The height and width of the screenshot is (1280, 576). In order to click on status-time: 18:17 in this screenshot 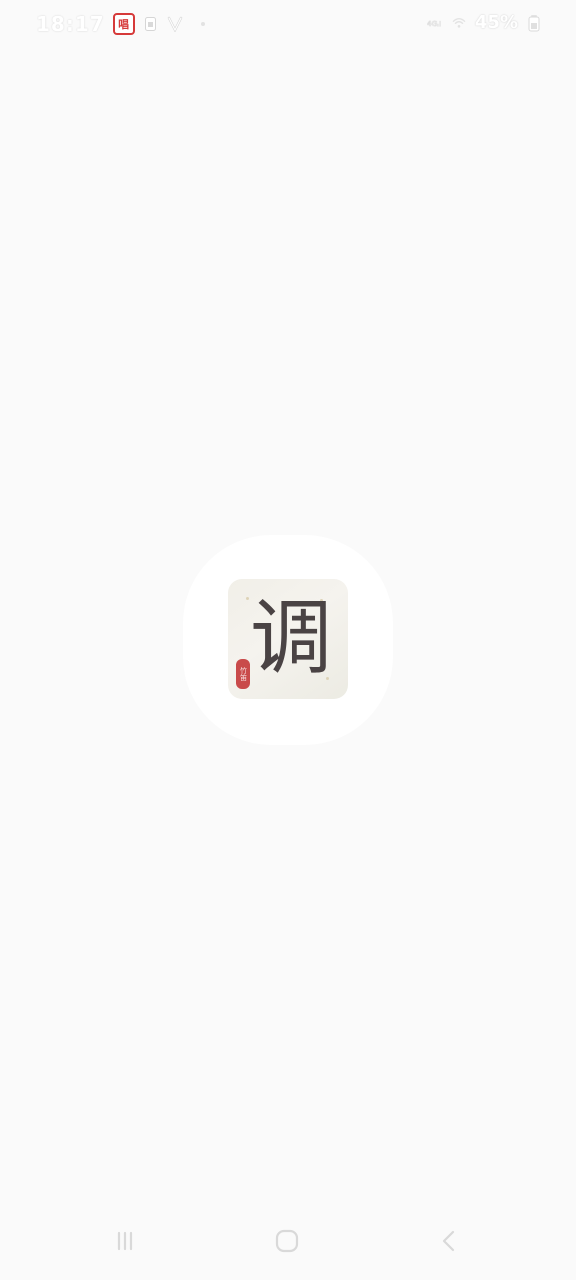, I will do `click(70, 24)`.